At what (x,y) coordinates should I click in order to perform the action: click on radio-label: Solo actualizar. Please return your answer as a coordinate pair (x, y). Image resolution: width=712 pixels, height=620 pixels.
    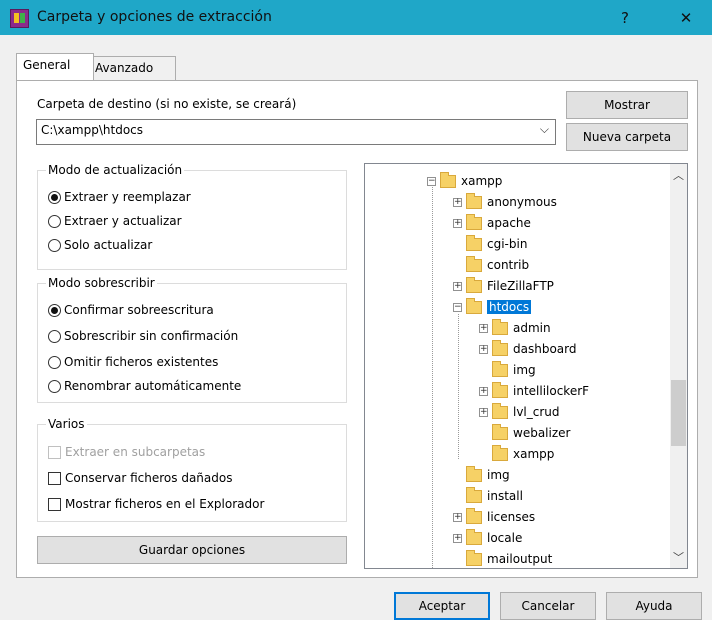
    Looking at the image, I should click on (108, 245).